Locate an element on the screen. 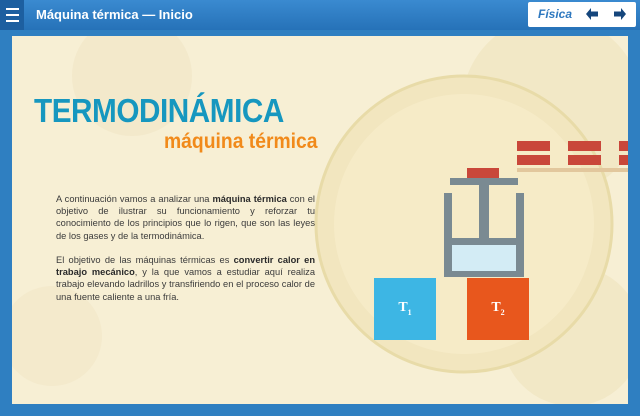 This screenshot has width=640, height=416. subject-label: Física is located at coordinates (555, 14).